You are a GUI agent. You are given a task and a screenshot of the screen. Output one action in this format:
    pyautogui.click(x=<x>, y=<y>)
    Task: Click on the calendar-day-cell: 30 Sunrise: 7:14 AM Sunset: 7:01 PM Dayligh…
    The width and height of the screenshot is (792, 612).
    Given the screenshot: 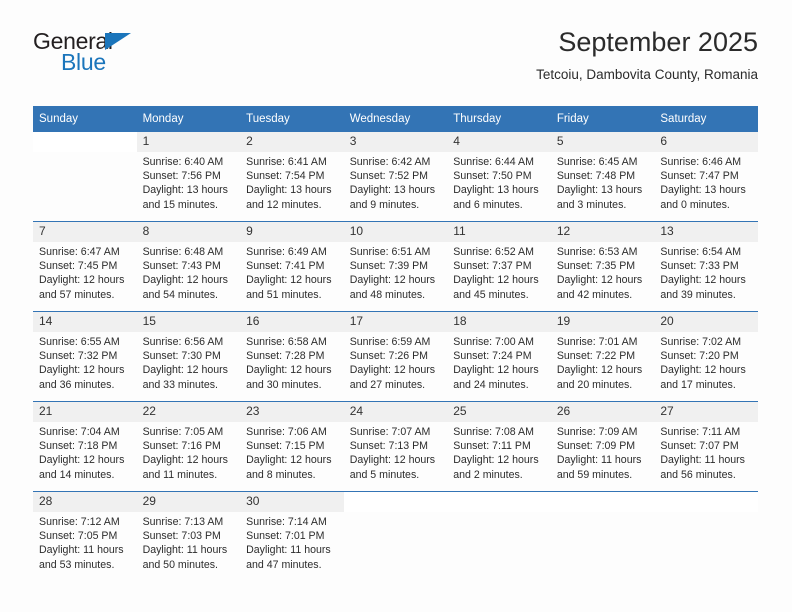 What is the action you would take?
    pyautogui.click(x=292, y=536)
    